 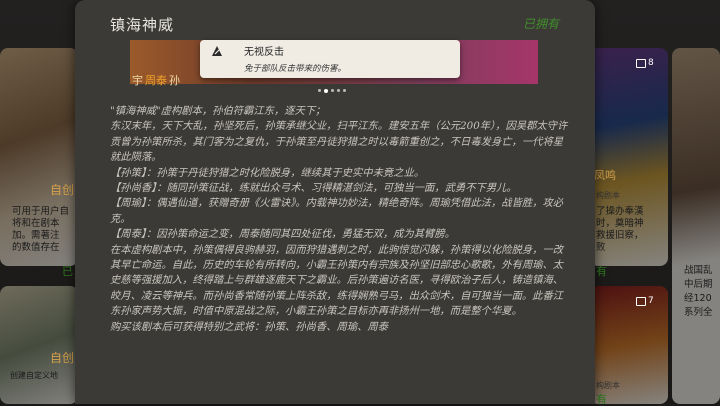 What do you see at coordinates (651, 63) in the screenshot?
I see `badge-count: 8` at bounding box center [651, 63].